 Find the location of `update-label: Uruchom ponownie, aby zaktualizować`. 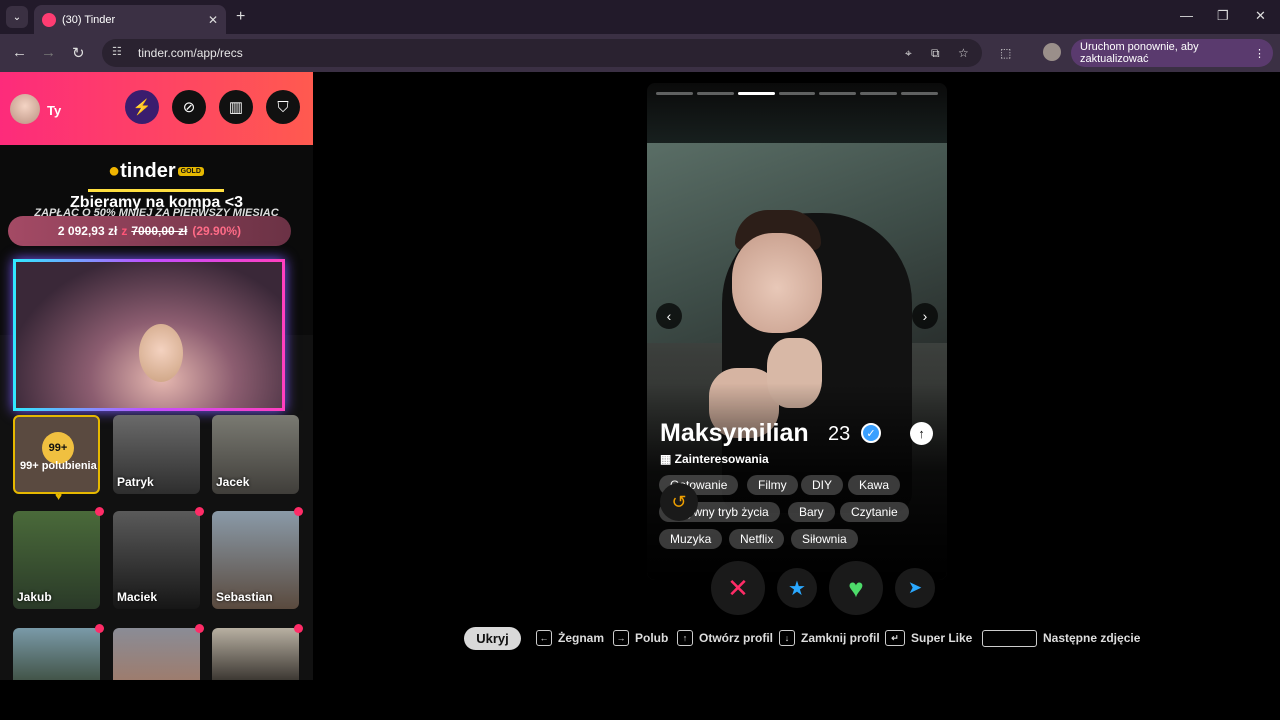

update-label: Uruchom ponownie, aby zaktualizować is located at coordinates (1139, 53).